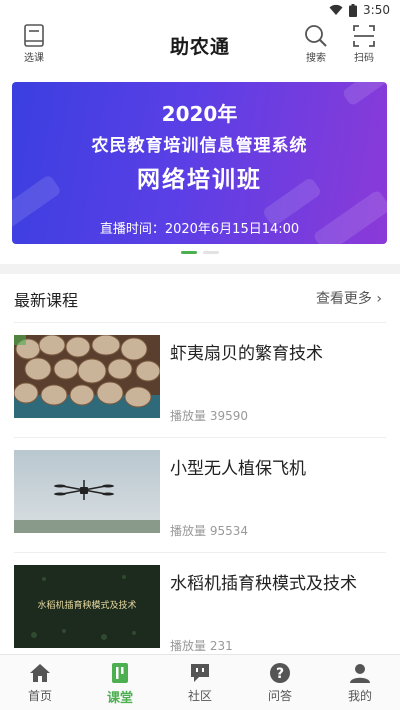  What do you see at coordinates (199, 696) in the screenshot?
I see `tab-label: 社区` at bounding box center [199, 696].